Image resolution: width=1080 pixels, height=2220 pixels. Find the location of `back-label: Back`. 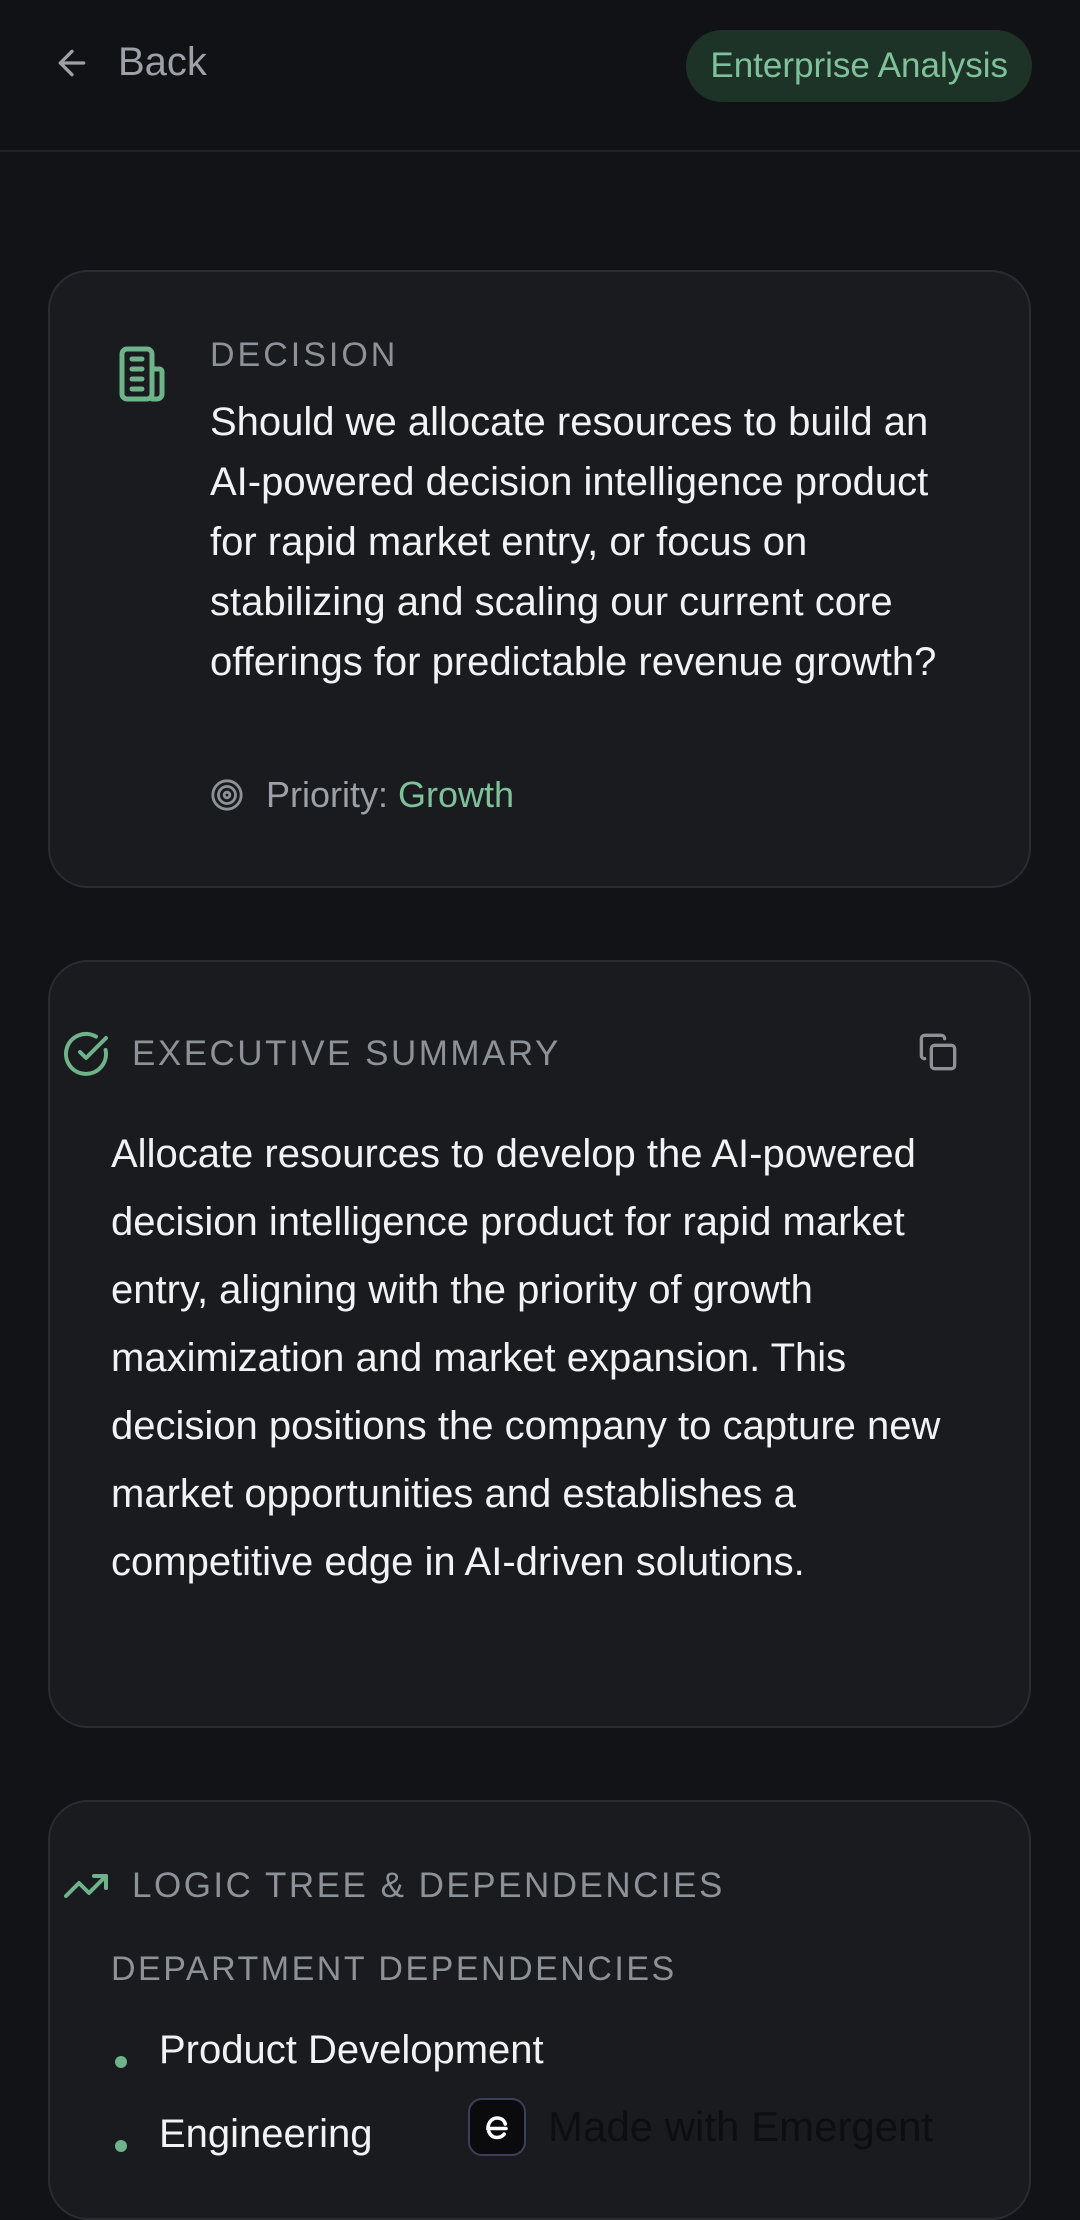

back-label: Back is located at coordinates (162, 62).